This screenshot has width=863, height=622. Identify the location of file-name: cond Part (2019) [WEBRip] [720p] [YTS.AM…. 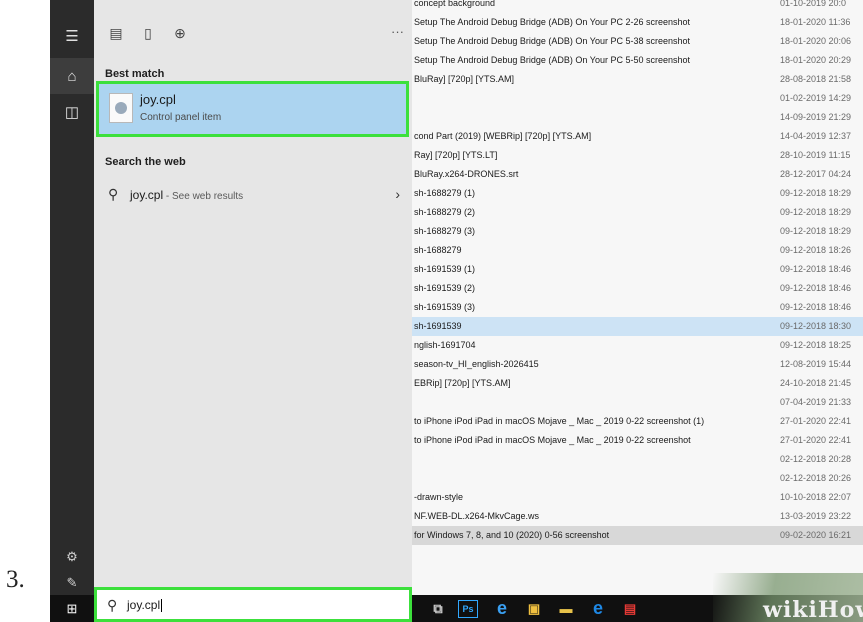
(503, 136).